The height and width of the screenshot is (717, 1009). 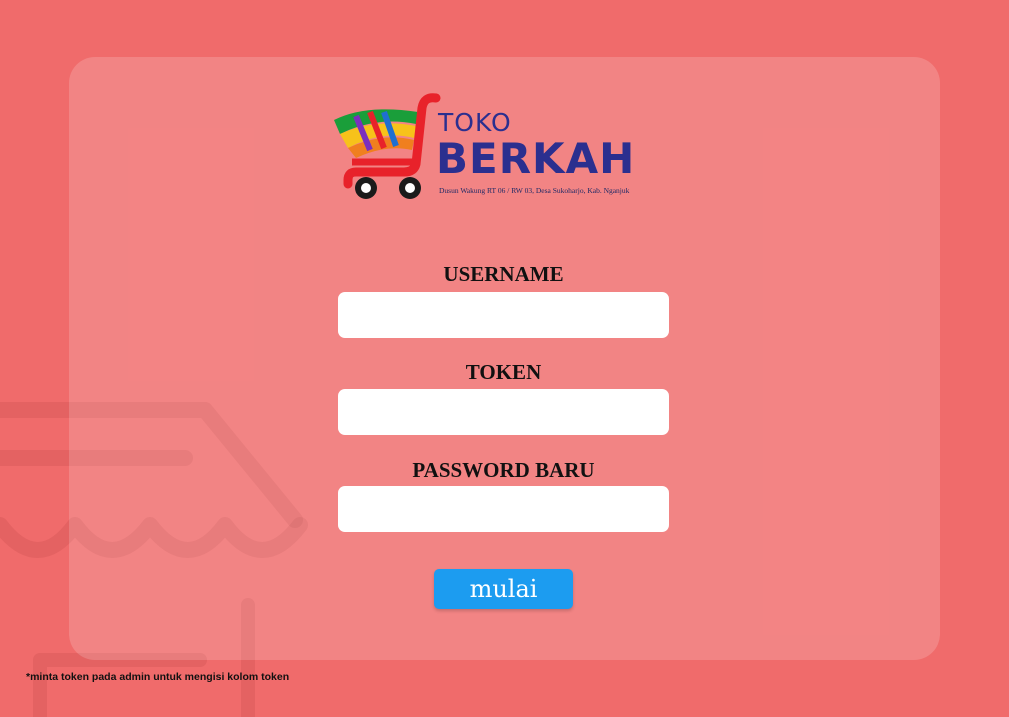 What do you see at coordinates (503, 315) in the screenshot?
I see `username-input` at bounding box center [503, 315].